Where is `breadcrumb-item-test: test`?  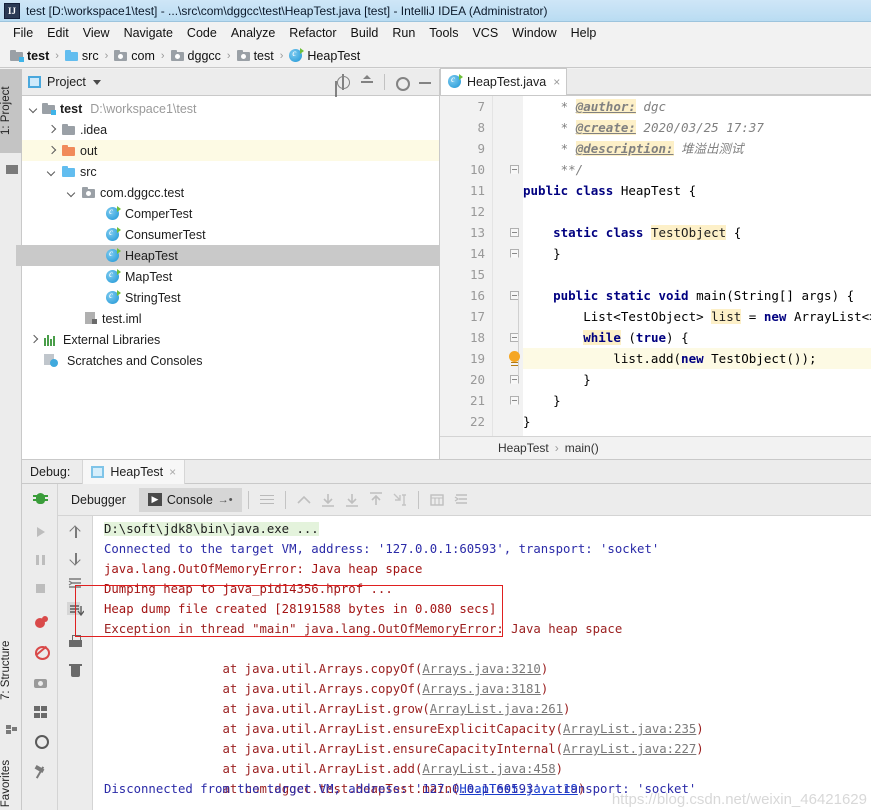
breadcrumb-item-test: test is located at coordinates (29, 56).